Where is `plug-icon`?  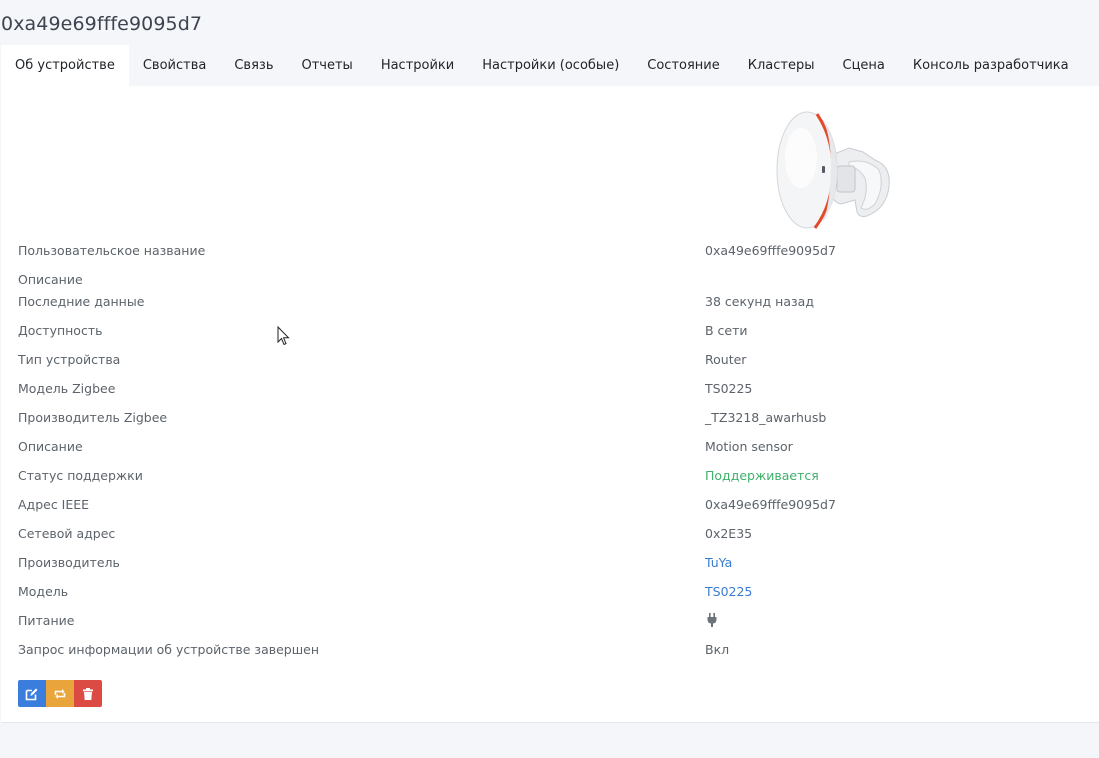
plug-icon is located at coordinates (712, 620).